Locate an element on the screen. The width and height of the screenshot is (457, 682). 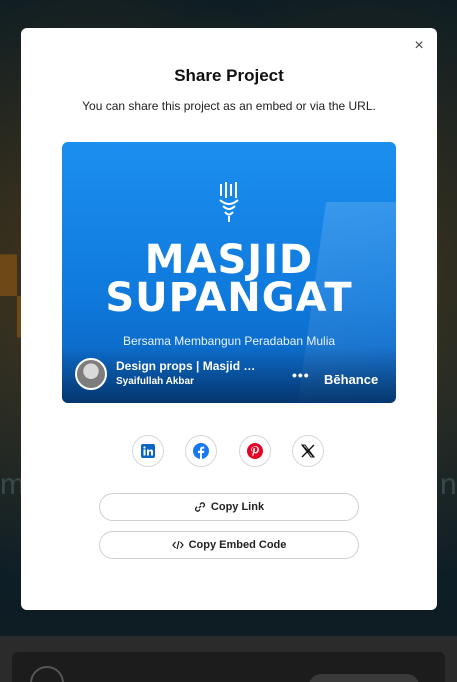
backdrop-card is located at coordinates (228, 667).